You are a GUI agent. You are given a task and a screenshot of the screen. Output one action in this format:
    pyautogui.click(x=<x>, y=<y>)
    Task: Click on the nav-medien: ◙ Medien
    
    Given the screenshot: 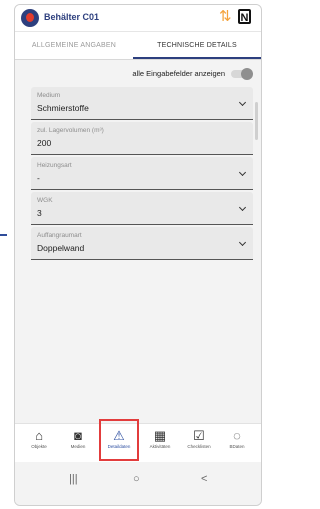 What is the action you would take?
    pyautogui.click(x=78, y=443)
    